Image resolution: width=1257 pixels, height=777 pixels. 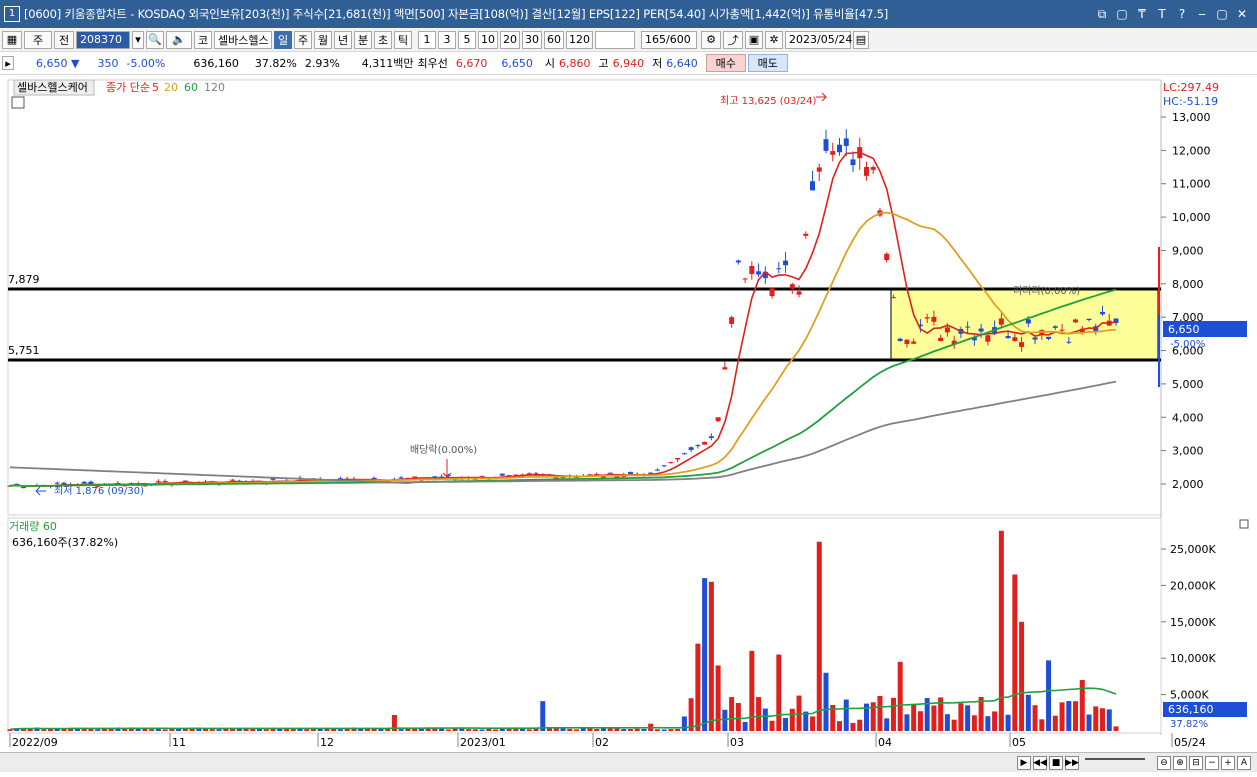 What do you see at coordinates (216, 63) in the screenshot?
I see `volume-value: 636,160` at bounding box center [216, 63].